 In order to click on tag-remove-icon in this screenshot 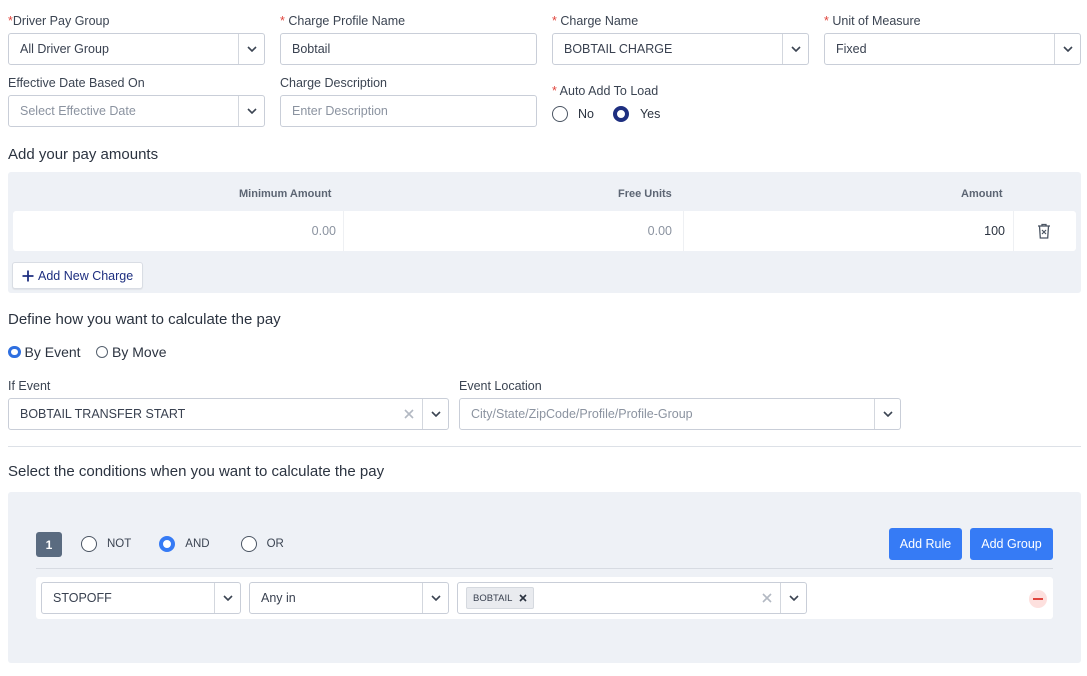, I will do `click(523, 598)`.